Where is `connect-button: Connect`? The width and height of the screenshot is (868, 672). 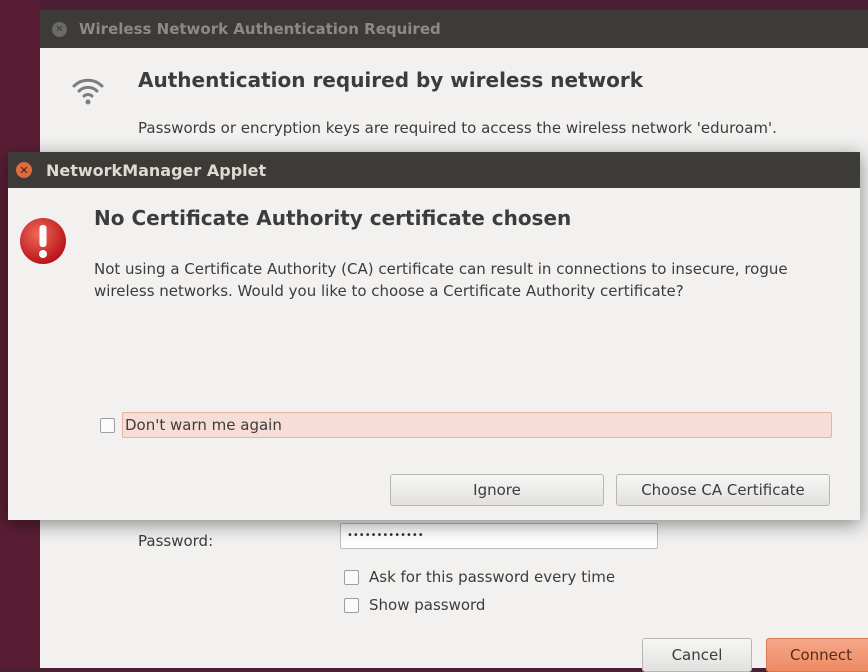
connect-button: Connect is located at coordinates (817, 655).